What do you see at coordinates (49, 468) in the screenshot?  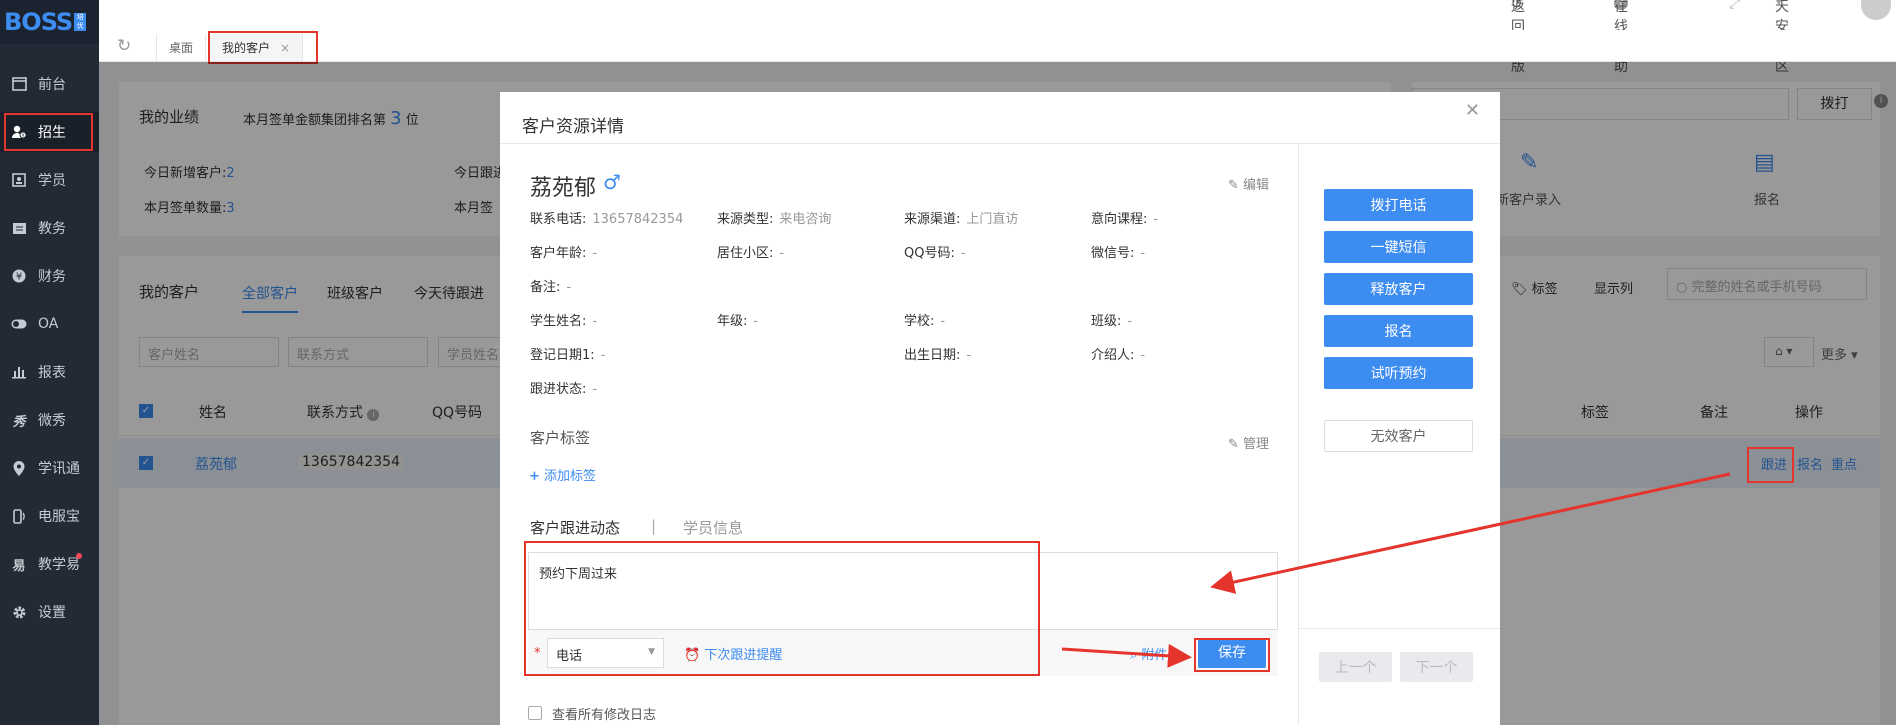 I see `nav-item-xuexuntong: 学讯通` at bounding box center [49, 468].